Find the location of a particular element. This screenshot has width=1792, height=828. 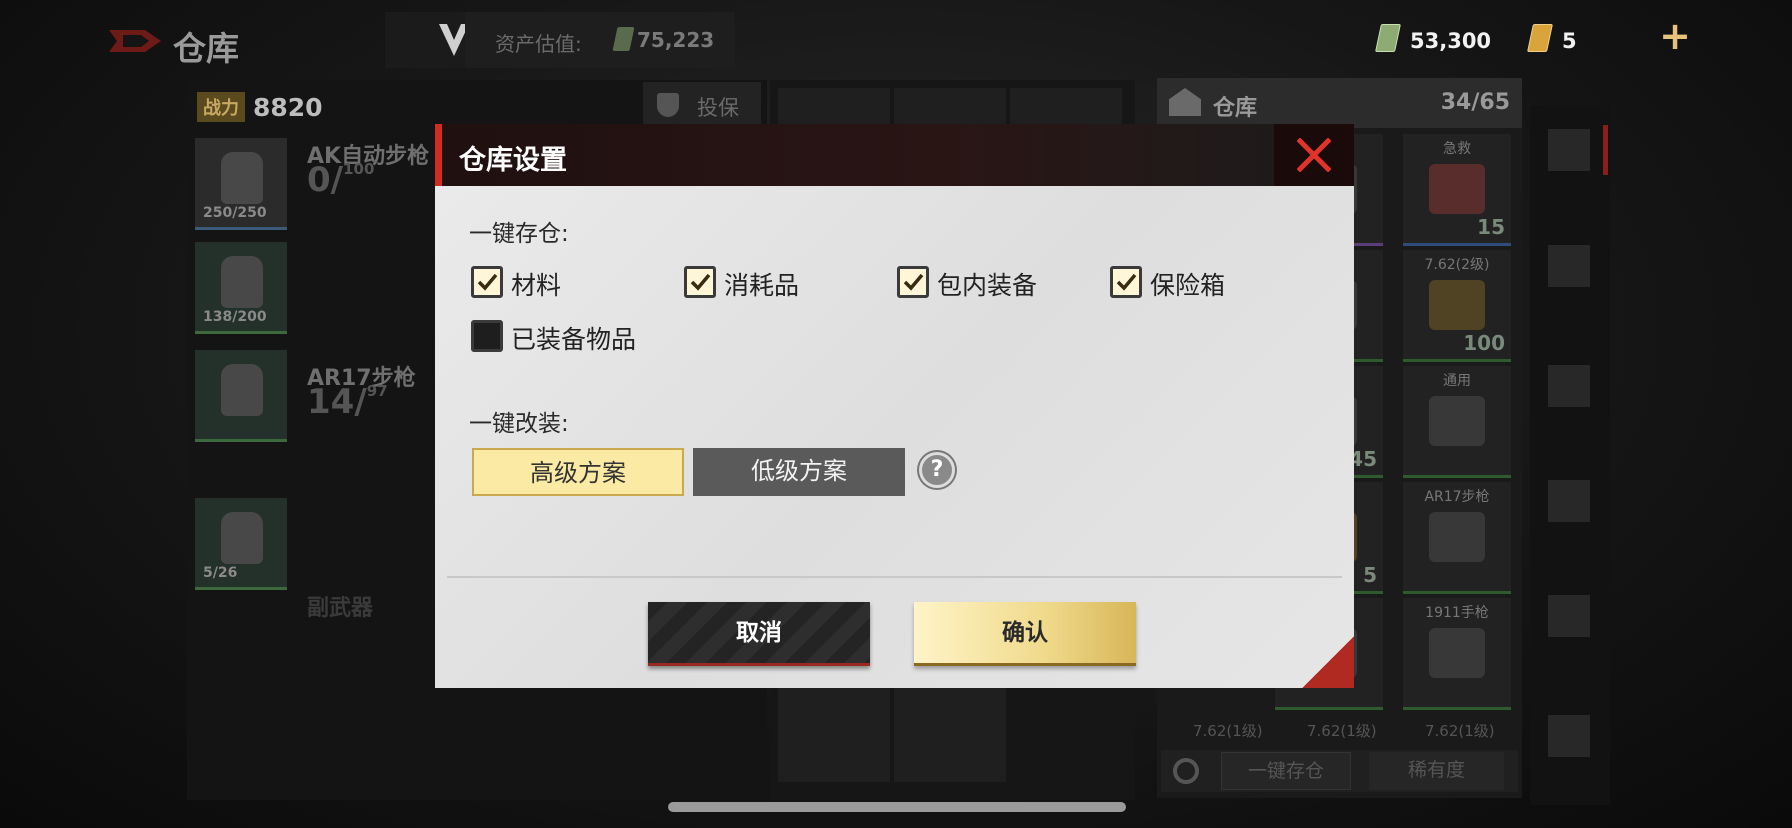

coupon-icon is located at coordinates (1540, 38).